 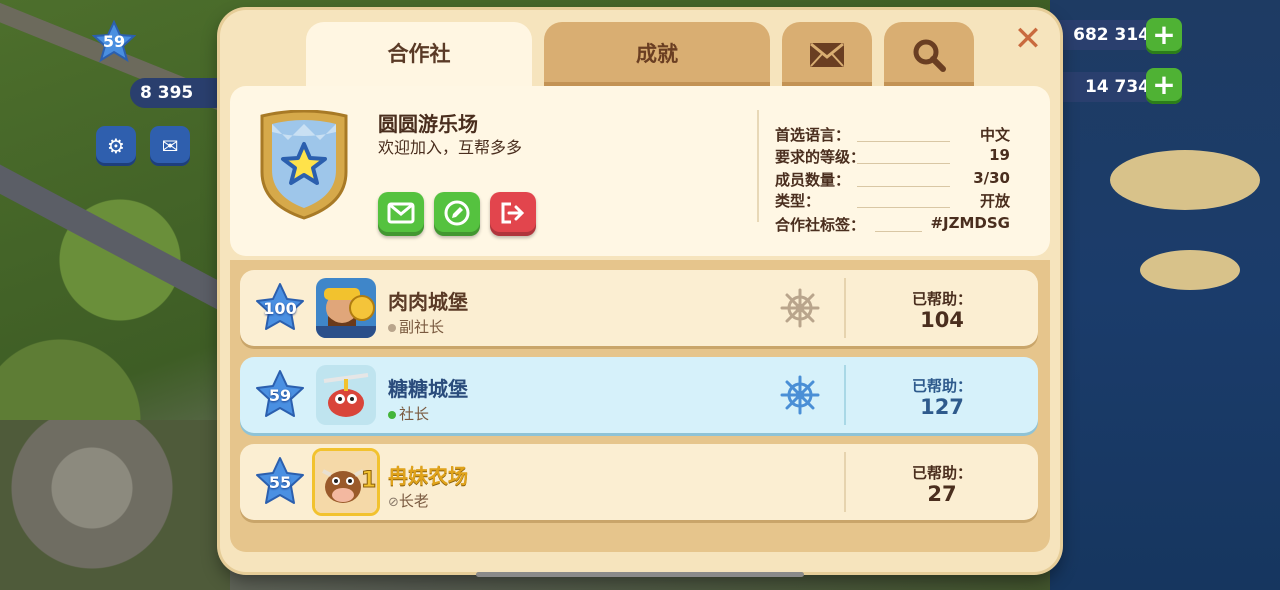 I want to click on member-role-label: 长老, so click(x=413, y=501).